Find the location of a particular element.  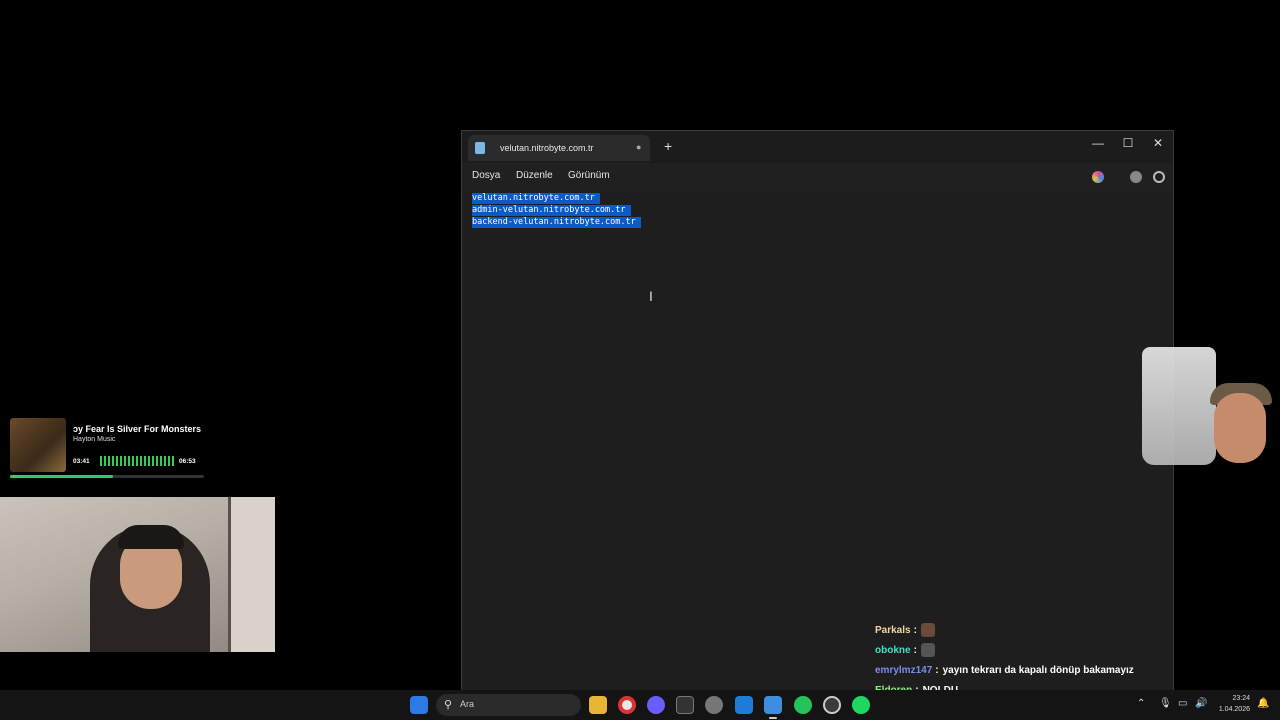

glass-sticker is located at coordinates (1179, 406).